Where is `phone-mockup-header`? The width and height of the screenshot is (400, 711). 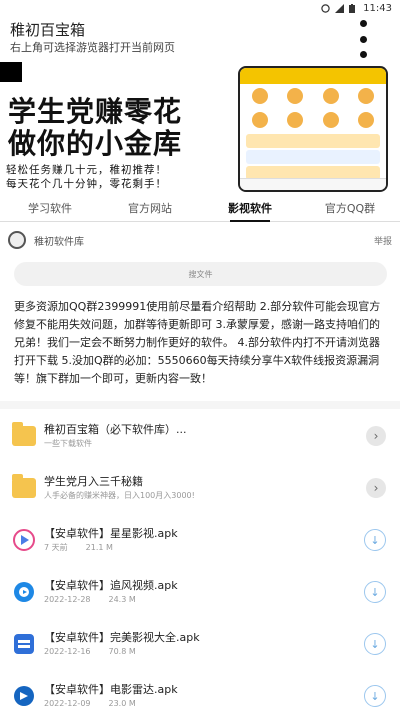 phone-mockup-header is located at coordinates (313, 76).